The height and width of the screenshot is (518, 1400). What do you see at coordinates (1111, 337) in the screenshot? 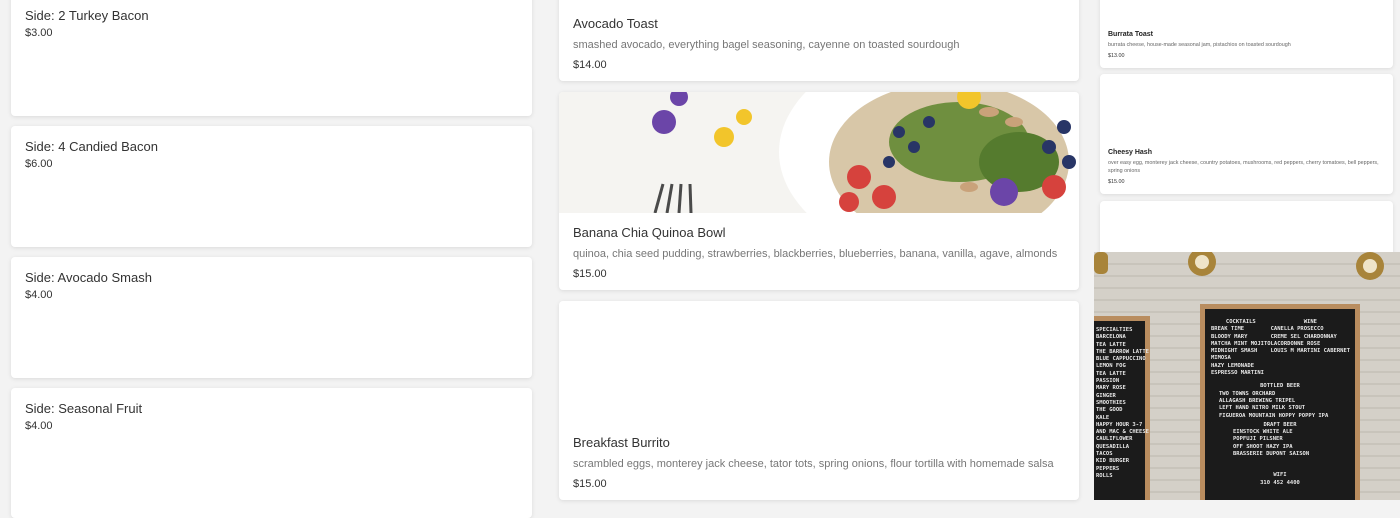
I see `board-line: BARCELONA` at bounding box center [1111, 337].